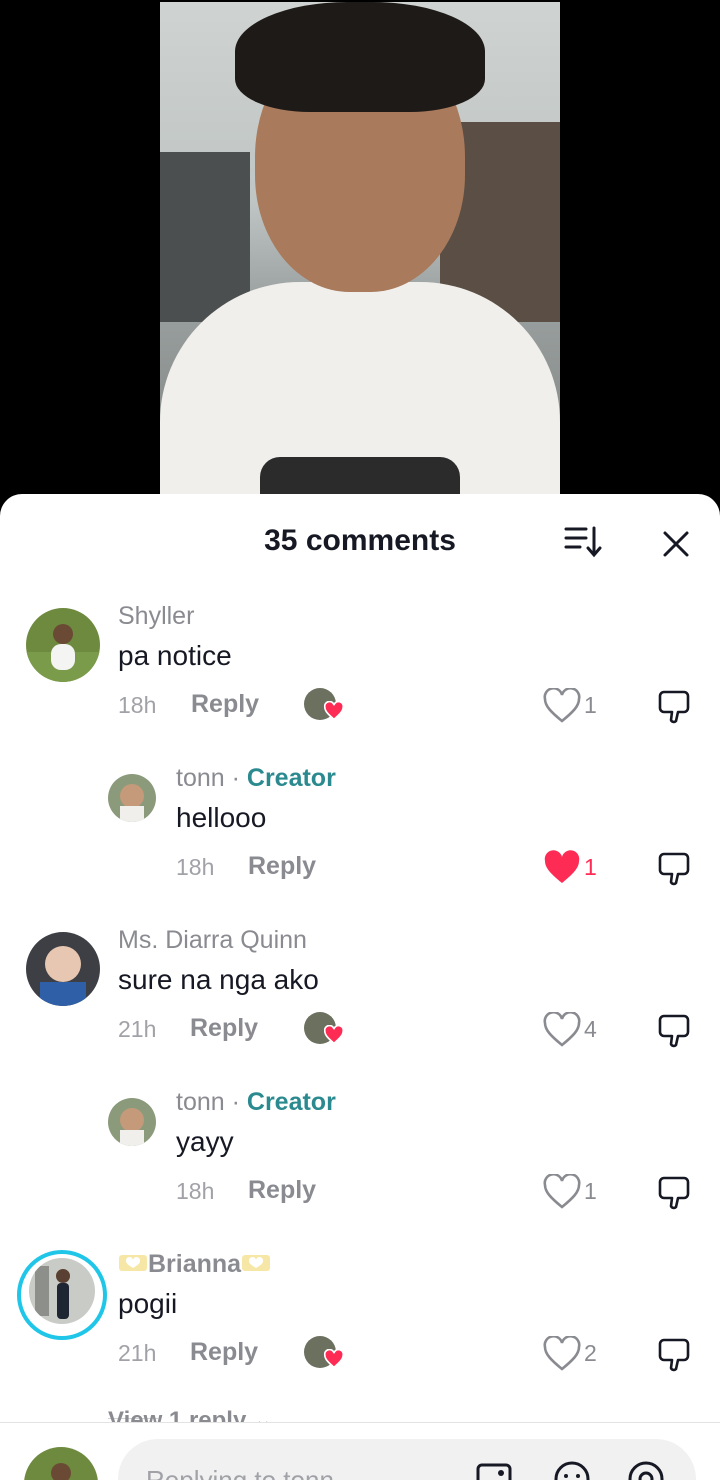  What do you see at coordinates (590, 1353) in the screenshot?
I see `like-count: 2` at bounding box center [590, 1353].